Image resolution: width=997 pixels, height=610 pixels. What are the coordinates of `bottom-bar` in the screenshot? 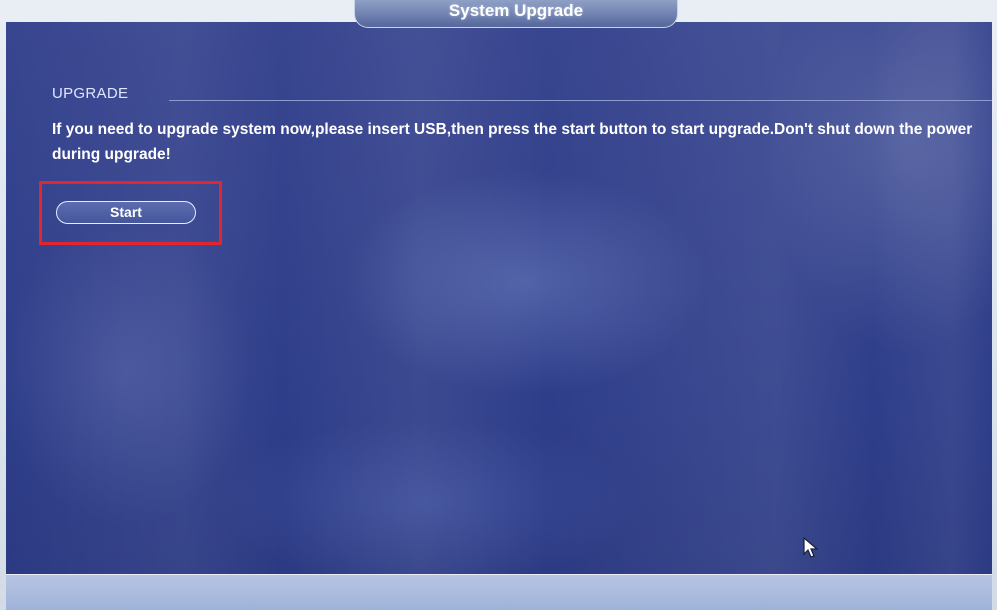 It's located at (499, 592).